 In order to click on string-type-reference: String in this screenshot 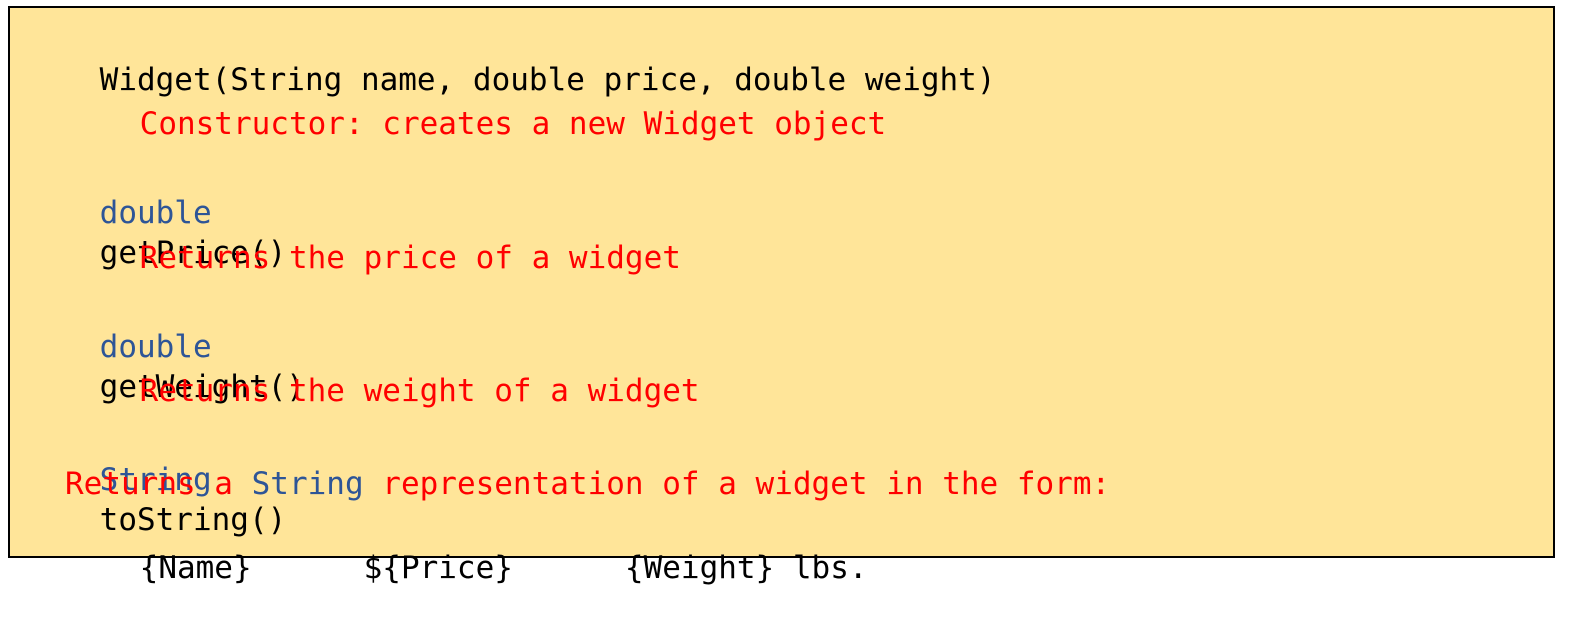, I will do `click(307, 484)`.